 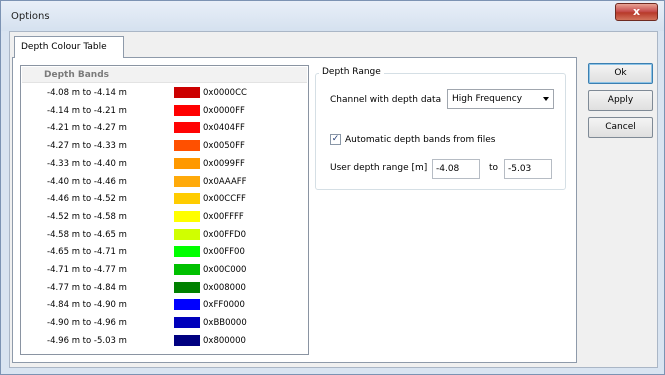 What do you see at coordinates (620, 100) in the screenshot?
I see `apply-button: Apply` at bounding box center [620, 100].